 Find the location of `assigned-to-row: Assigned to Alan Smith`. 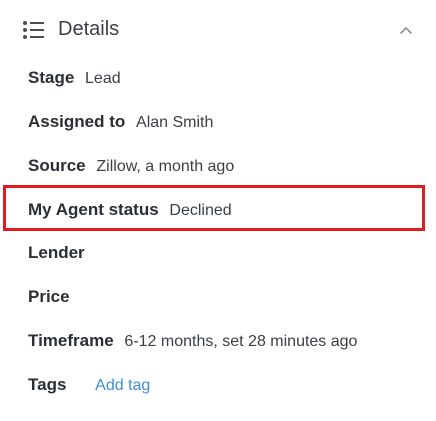

assigned-to-row: Assigned to Alan Smith is located at coordinates (120, 122).